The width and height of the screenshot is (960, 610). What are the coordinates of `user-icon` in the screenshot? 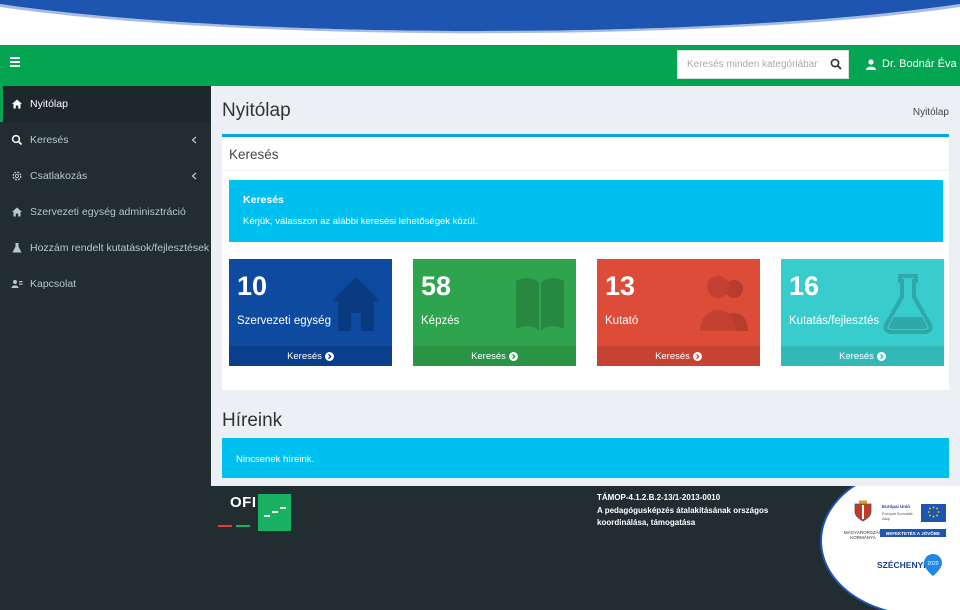 It's located at (871, 64).